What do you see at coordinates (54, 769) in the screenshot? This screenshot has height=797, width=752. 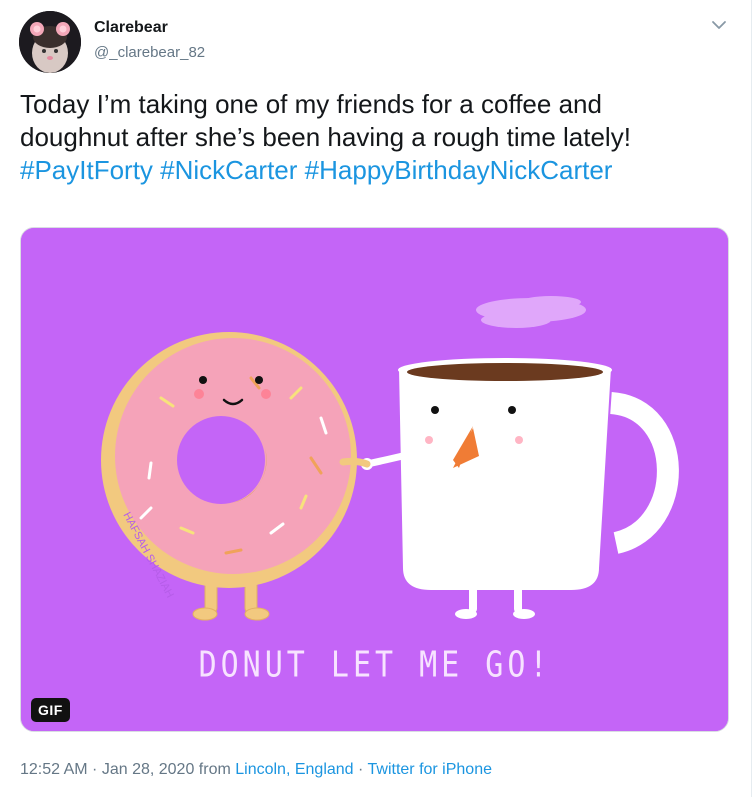 I see `tweet-time: 12:52 AM` at bounding box center [54, 769].